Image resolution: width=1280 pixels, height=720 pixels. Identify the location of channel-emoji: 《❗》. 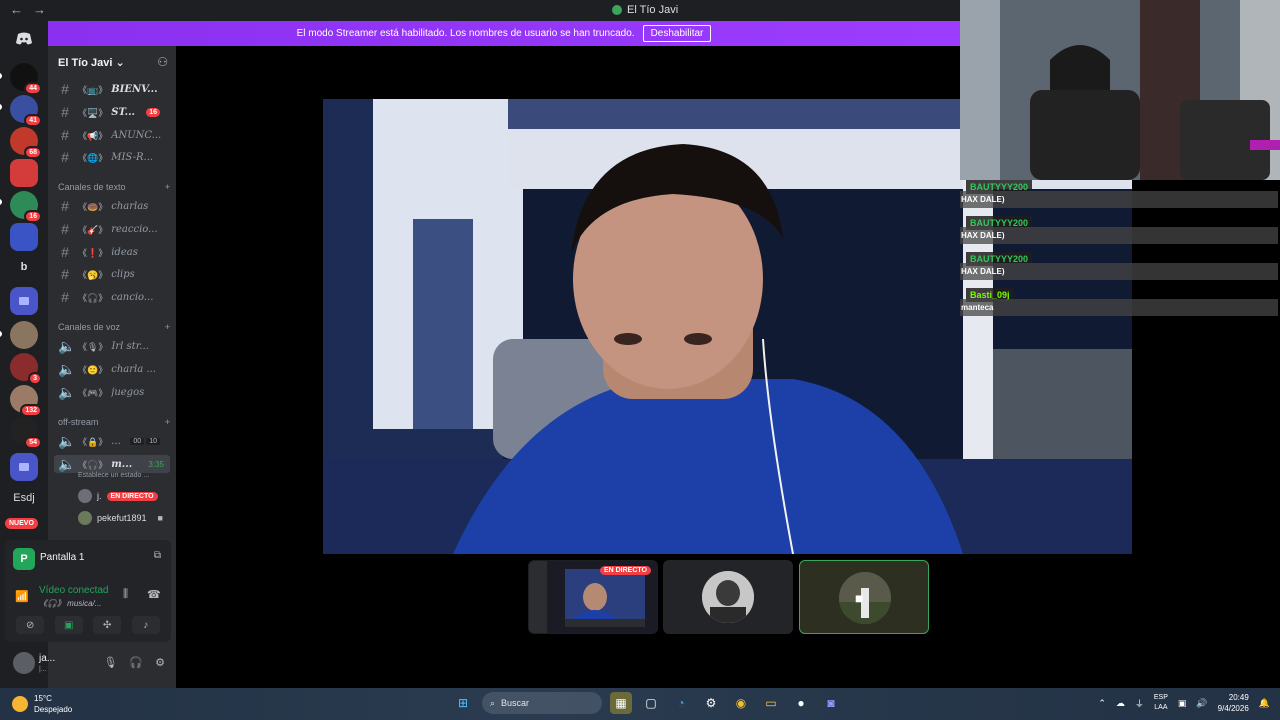
(93, 252).